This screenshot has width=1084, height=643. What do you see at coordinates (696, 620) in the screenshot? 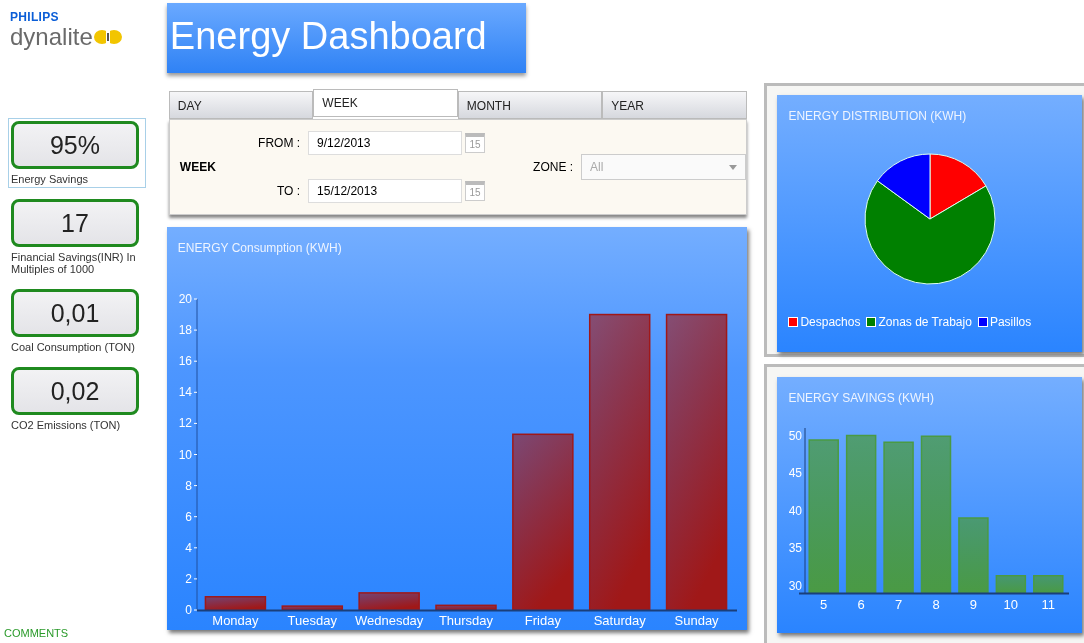
I see `category-label: Sunday` at bounding box center [696, 620].